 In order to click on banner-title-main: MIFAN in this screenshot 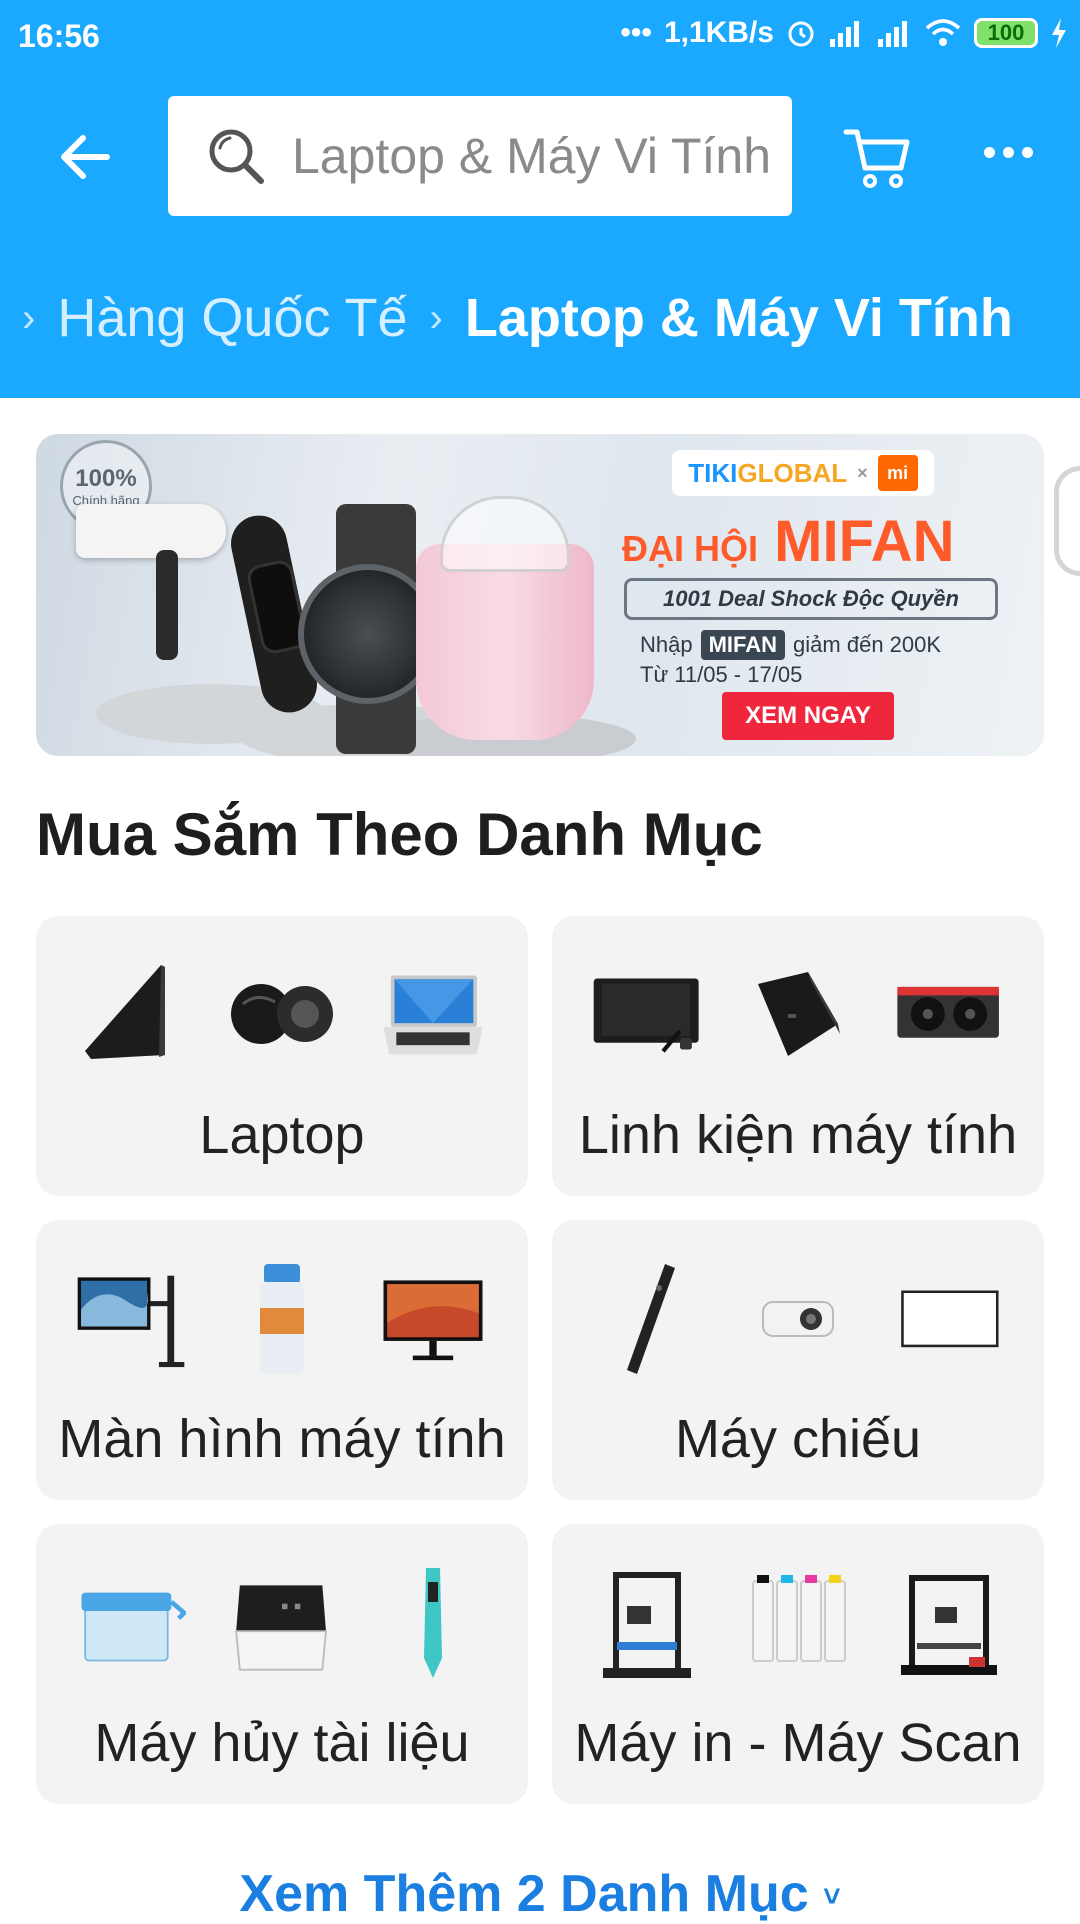, I will do `click(864, 541)`.